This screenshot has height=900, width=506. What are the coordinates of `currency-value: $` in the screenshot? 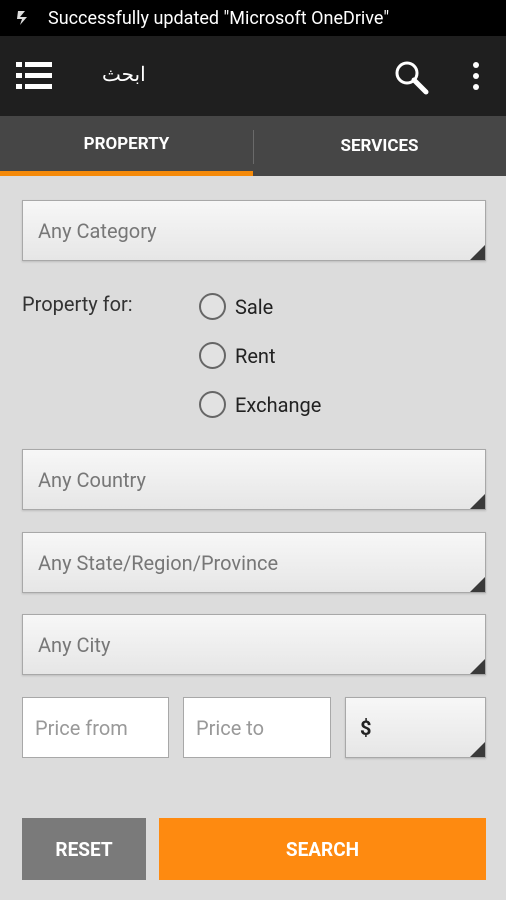 It's located at (366, 727).